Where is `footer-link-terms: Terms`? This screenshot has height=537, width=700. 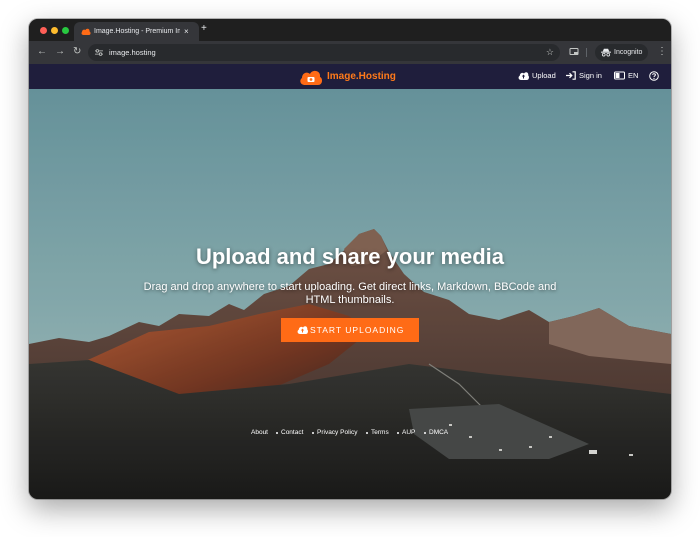 footer-link-terms: Terms is located at coordinates (380, 433).